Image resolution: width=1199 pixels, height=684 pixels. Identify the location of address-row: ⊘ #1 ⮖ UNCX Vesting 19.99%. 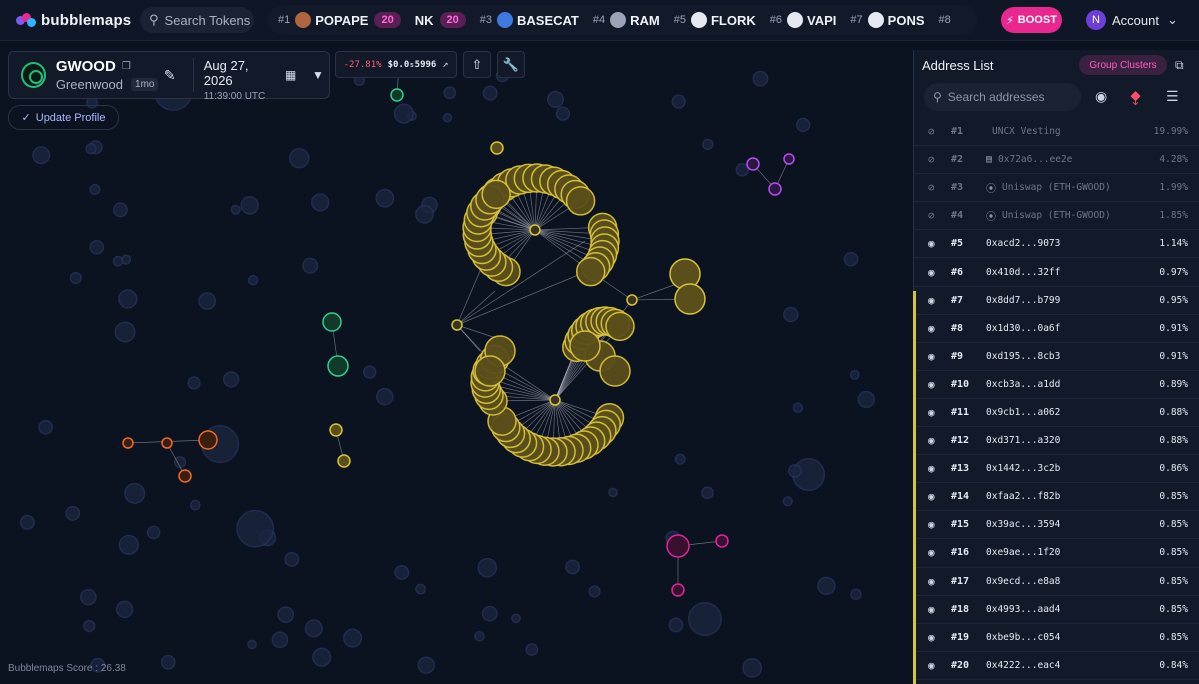
(1056, 132).